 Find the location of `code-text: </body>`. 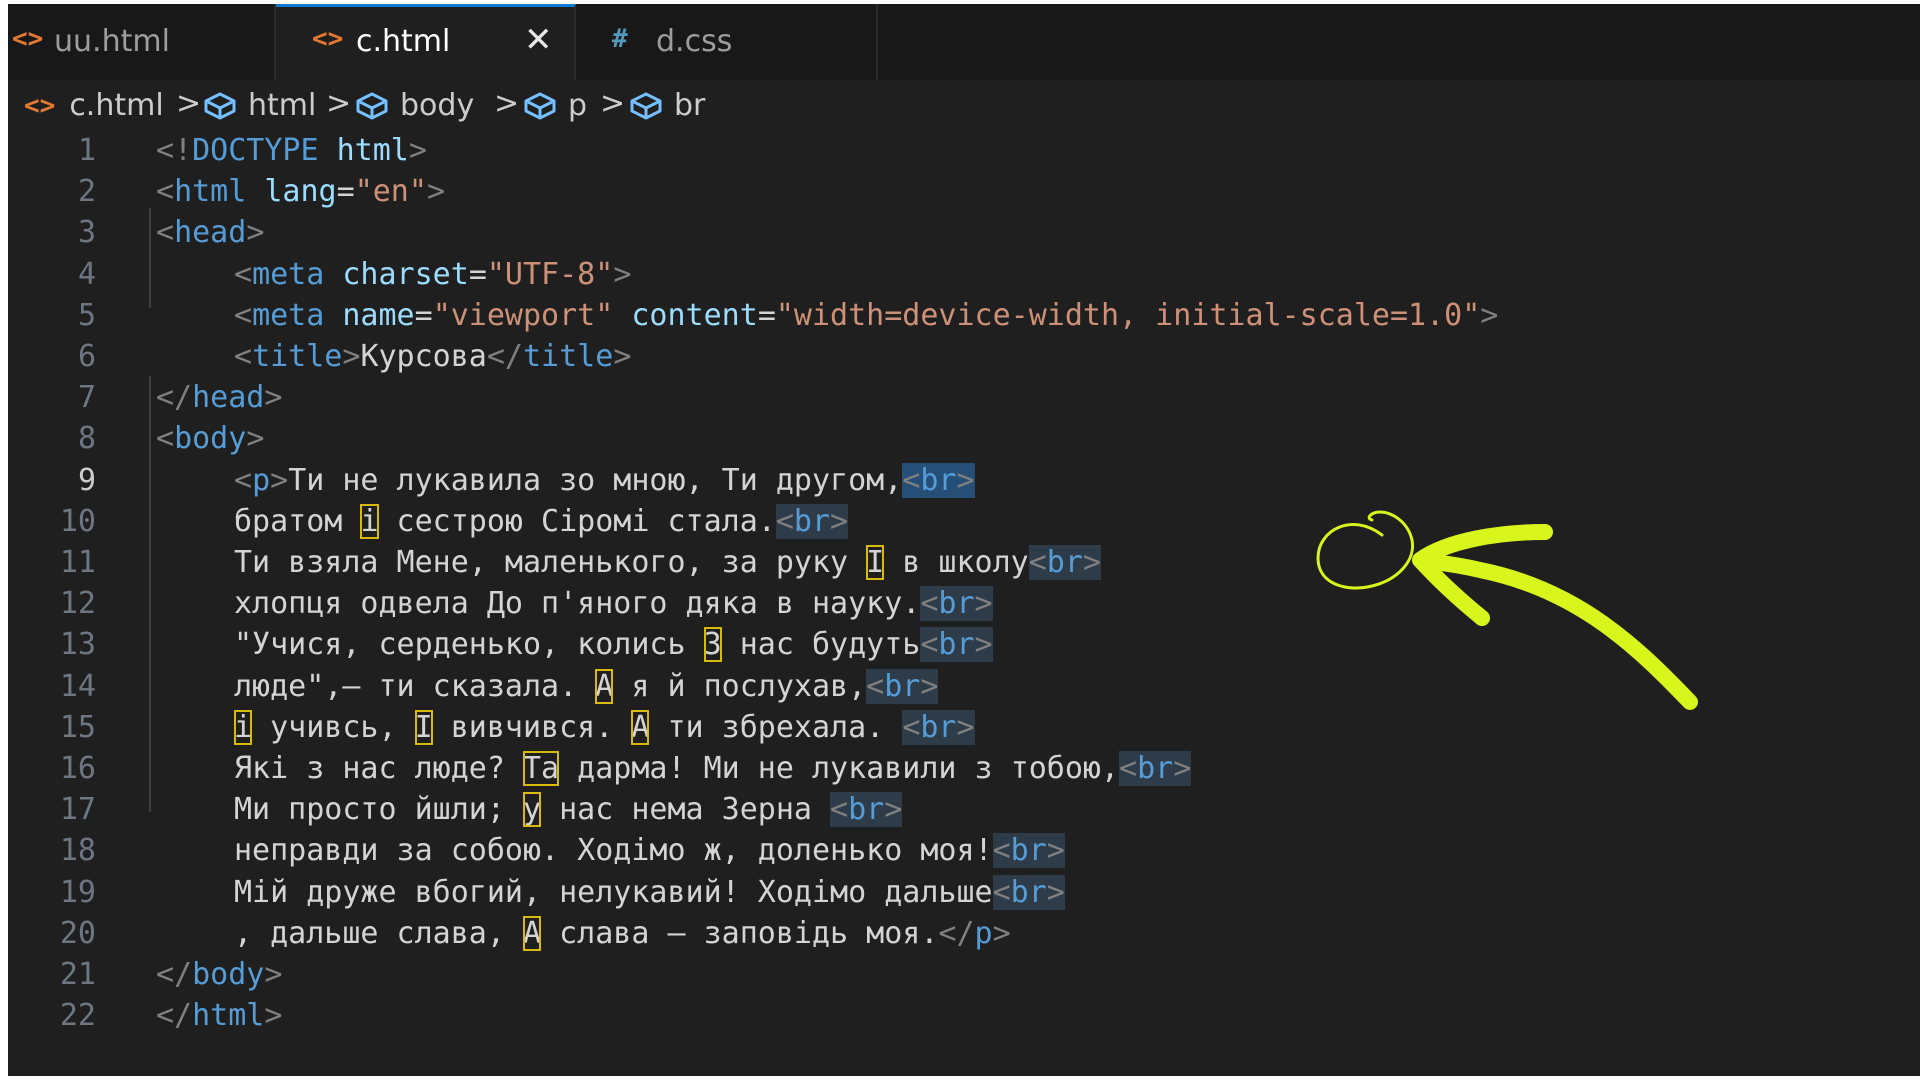

code-text: </body> is located at coordinates (219, 974).